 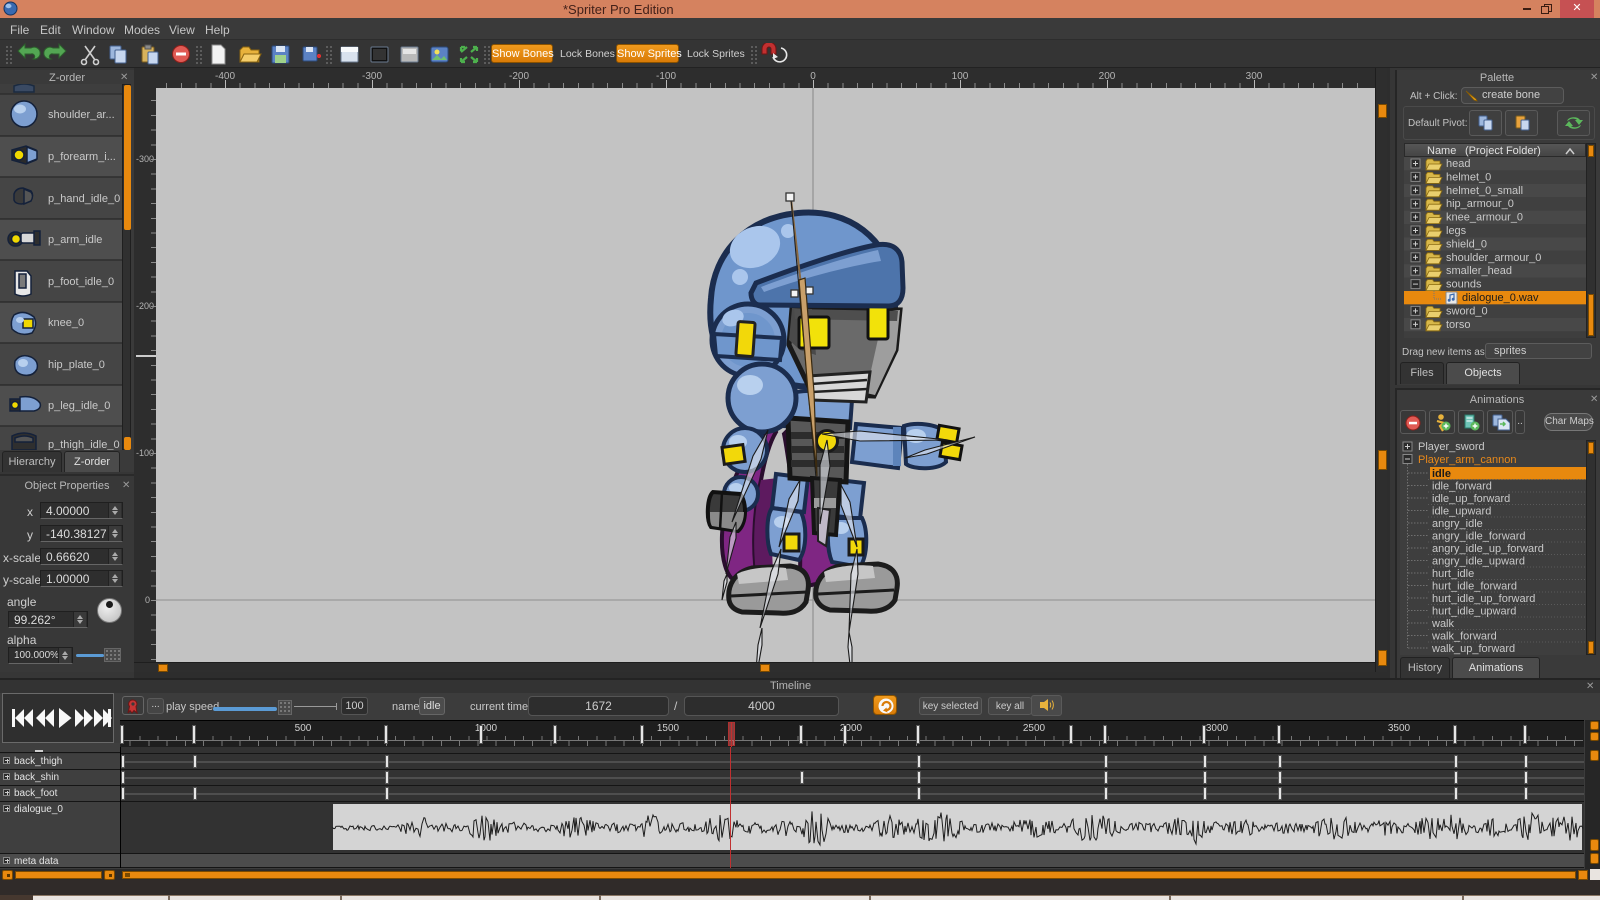 I want to click on svg-text: shoulder_armour_0, so click(x=1493, y=258).